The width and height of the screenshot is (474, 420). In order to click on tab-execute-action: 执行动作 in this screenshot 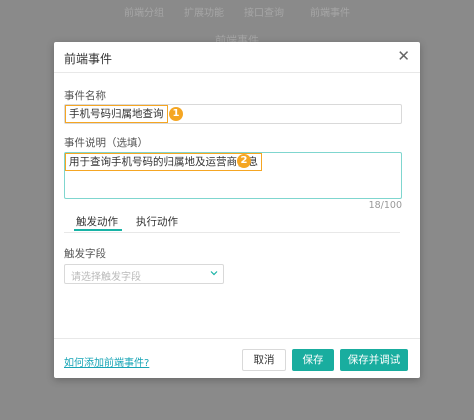, I will do `click(157, 221)`.